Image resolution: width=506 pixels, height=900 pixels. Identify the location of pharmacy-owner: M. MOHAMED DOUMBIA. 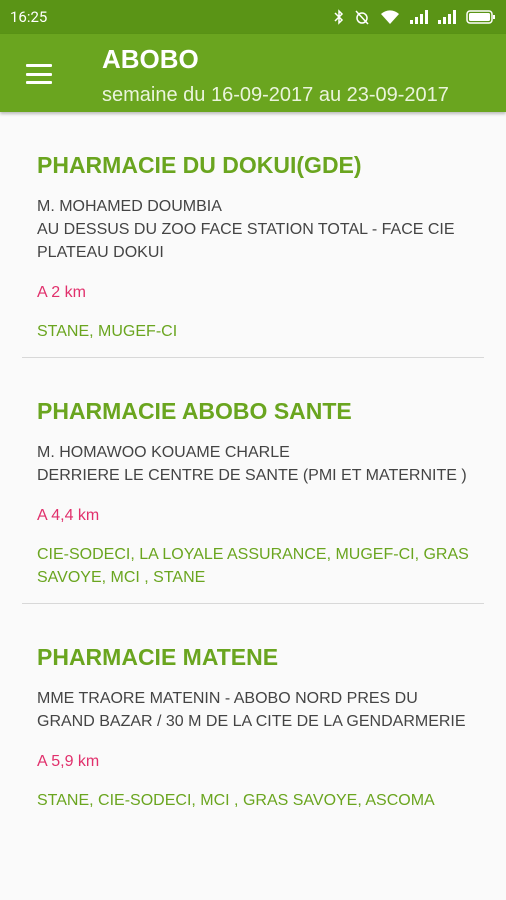
(129, 206).